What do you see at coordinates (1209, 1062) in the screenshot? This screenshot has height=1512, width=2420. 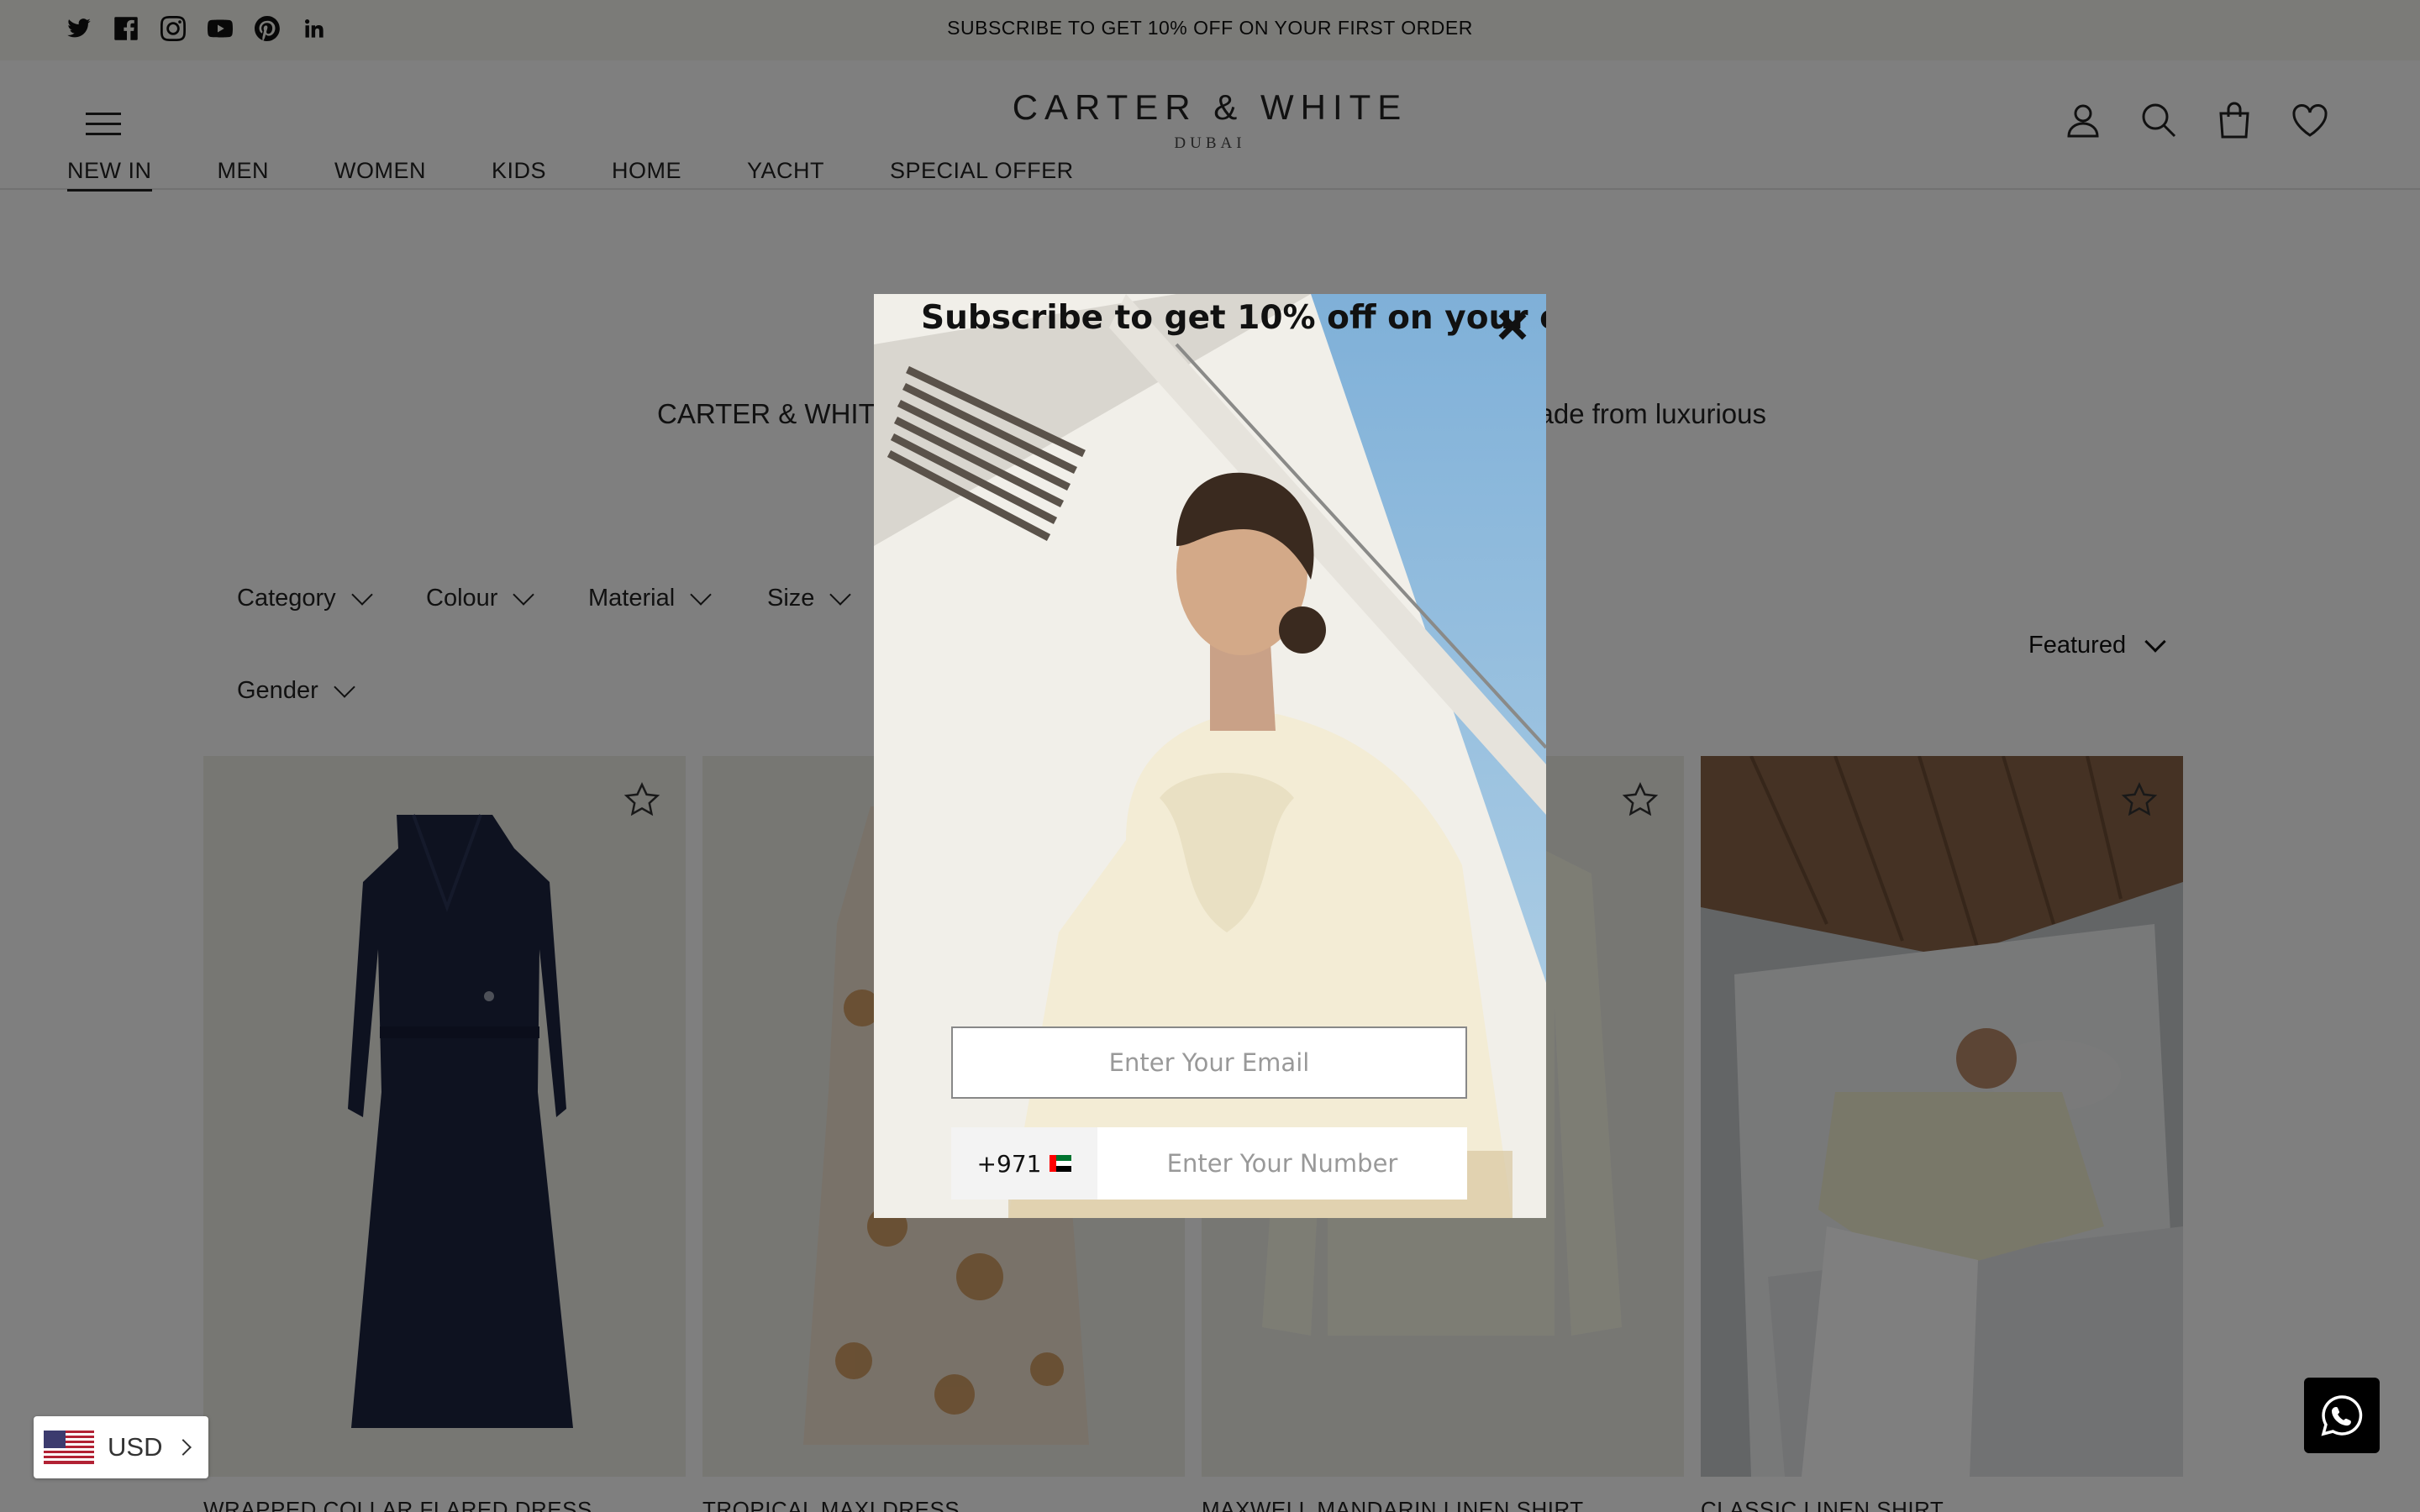 I see `email-input` at bounding box center [1209, 1062].